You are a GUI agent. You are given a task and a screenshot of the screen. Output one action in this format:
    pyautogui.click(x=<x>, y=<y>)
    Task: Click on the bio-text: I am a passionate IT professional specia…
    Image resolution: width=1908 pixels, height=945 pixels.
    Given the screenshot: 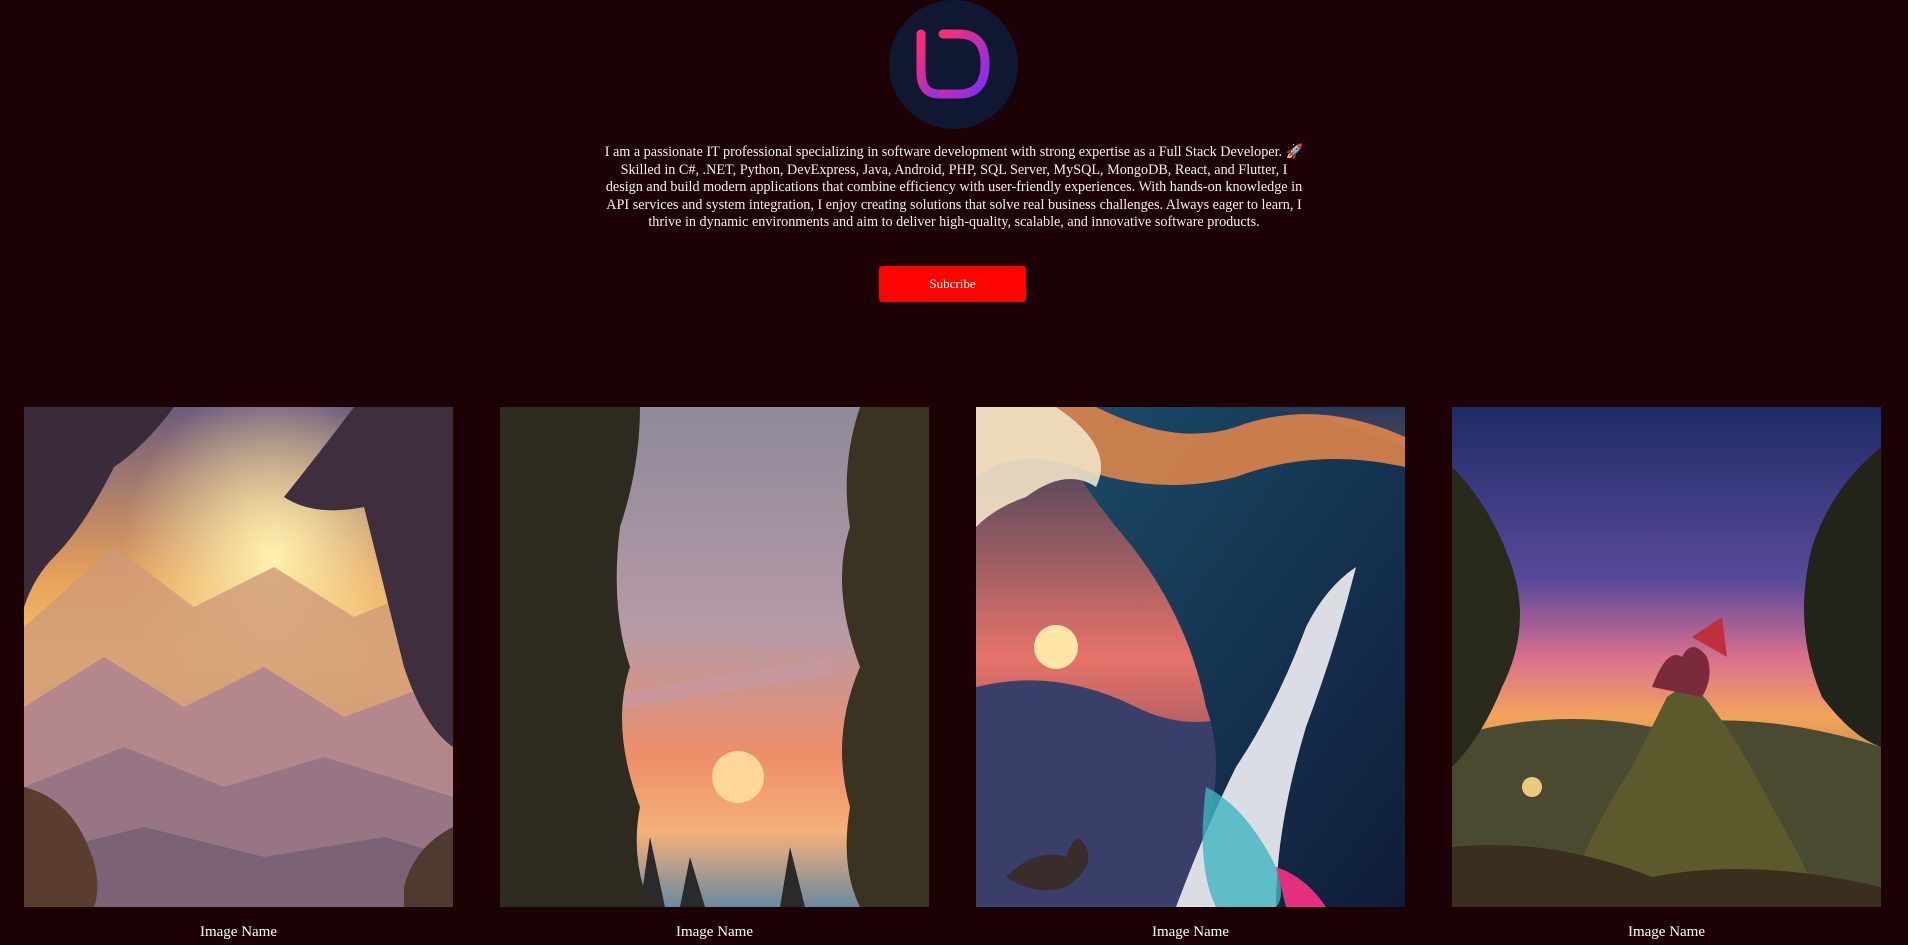 What is the action you would take?
    pyautogui.click(x=954, y=187)
    